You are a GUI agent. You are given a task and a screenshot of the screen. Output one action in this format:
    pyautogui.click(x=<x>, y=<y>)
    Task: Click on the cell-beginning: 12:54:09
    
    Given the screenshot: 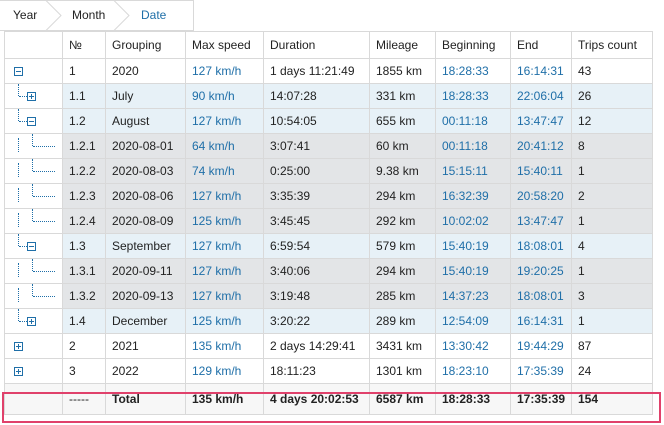 What is the action you would take?
    pyautogui.click(x=473, y=321)
    